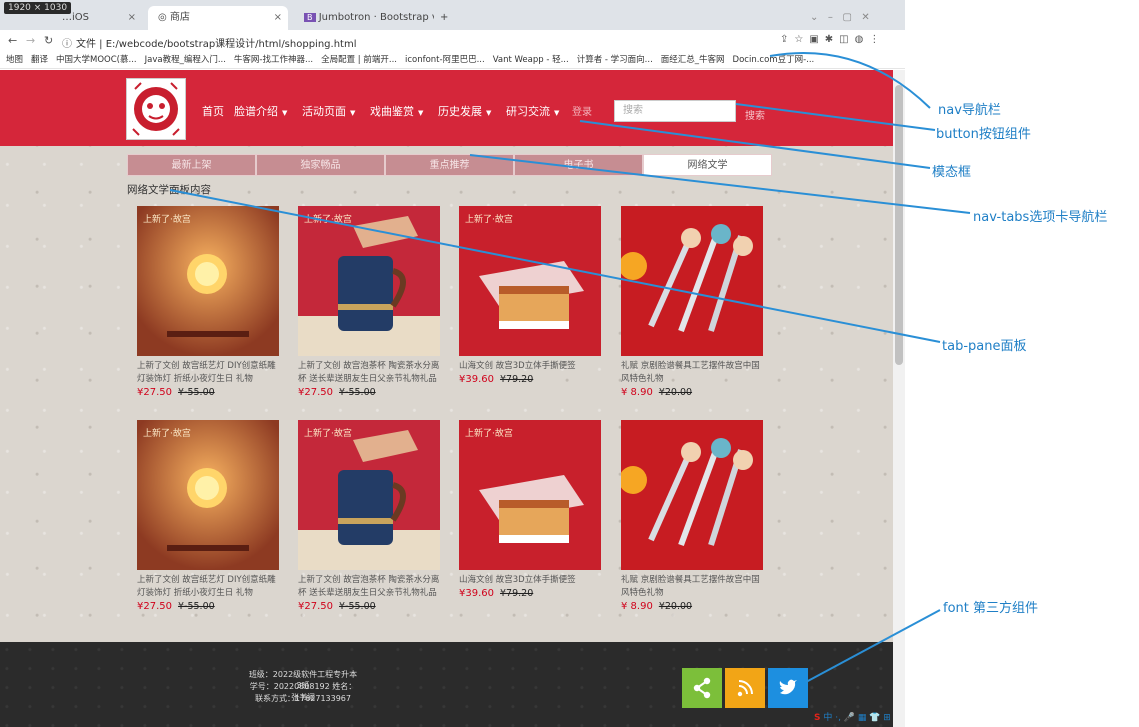 The width and height of the screenshot is (1139, 727). Describe the element at coordinates (969, 110) in the screenshot. I see `annotation-nav: nav导航栏` at that location.